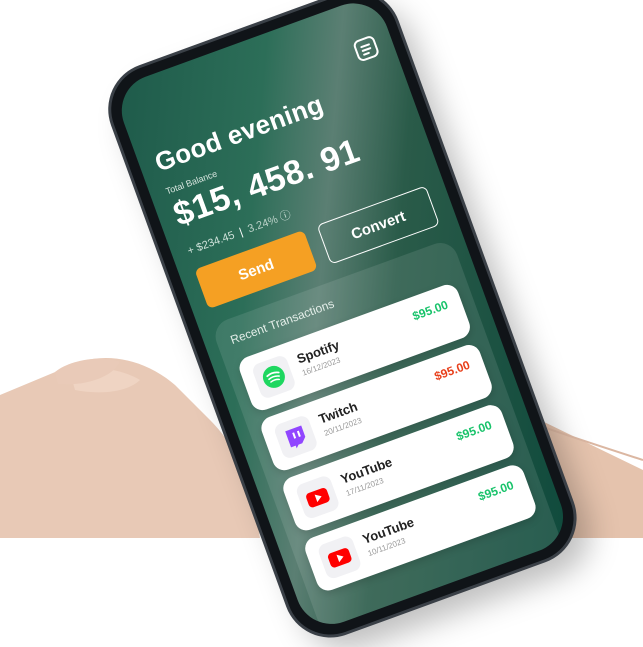  I want to click on info-icon: ⓘ, so click(285, 216).